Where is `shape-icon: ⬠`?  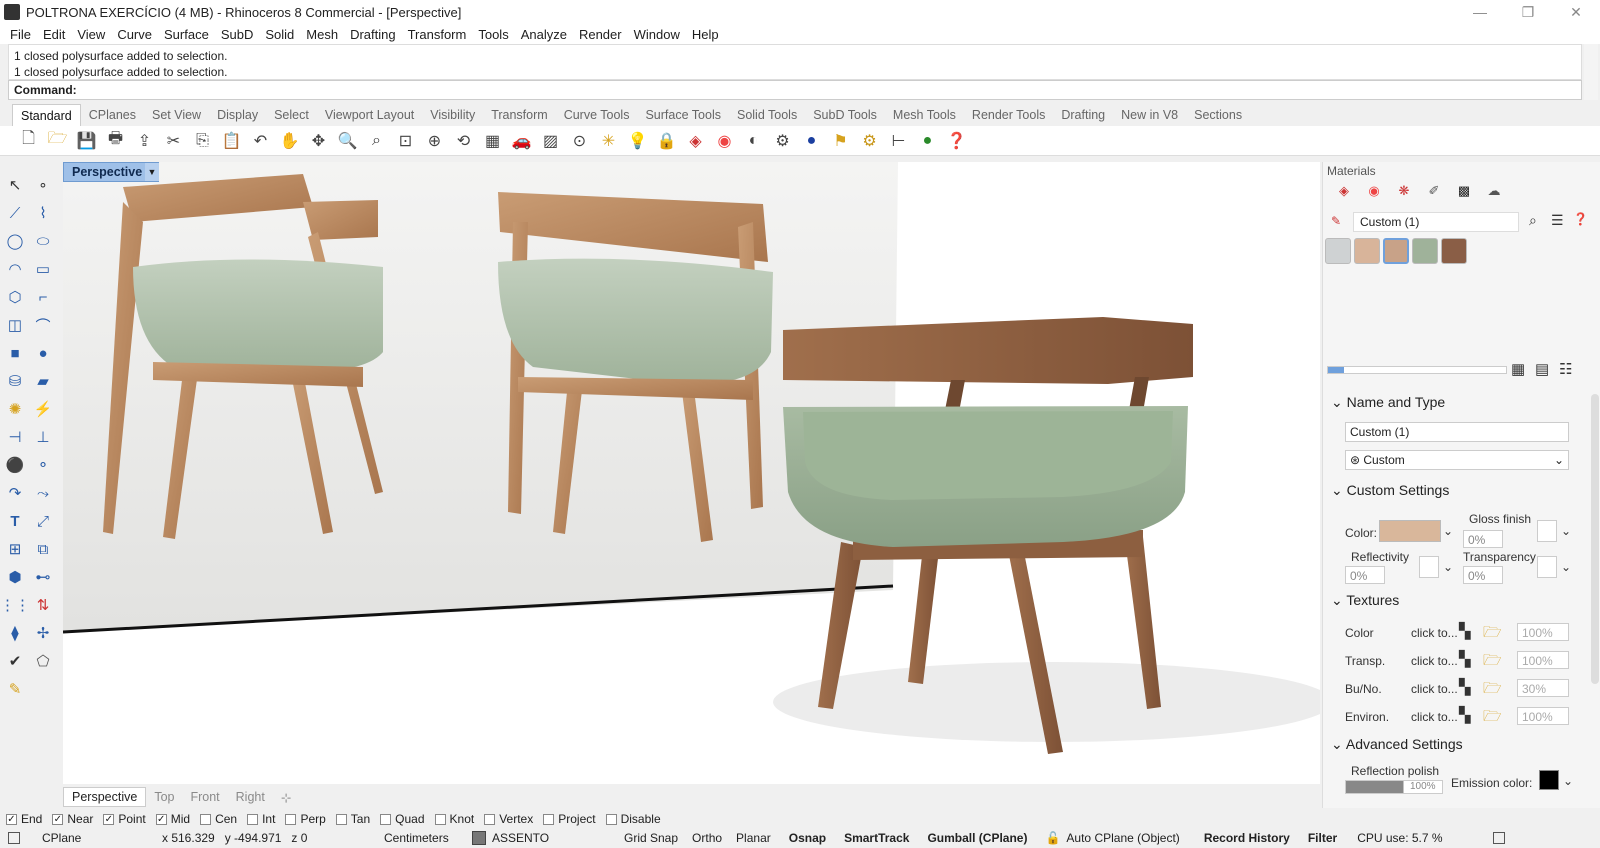
shape-icon: ⬠ is located at coordinates (43, 661).